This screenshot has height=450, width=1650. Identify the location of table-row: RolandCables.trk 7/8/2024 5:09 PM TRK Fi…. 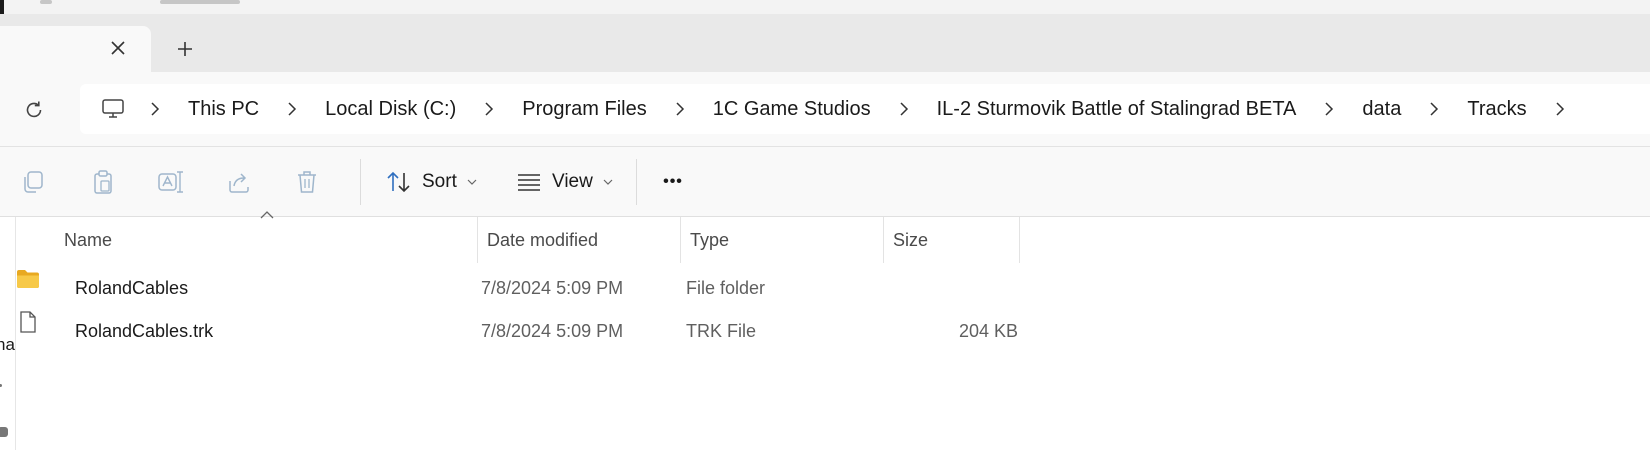
(517, 331).